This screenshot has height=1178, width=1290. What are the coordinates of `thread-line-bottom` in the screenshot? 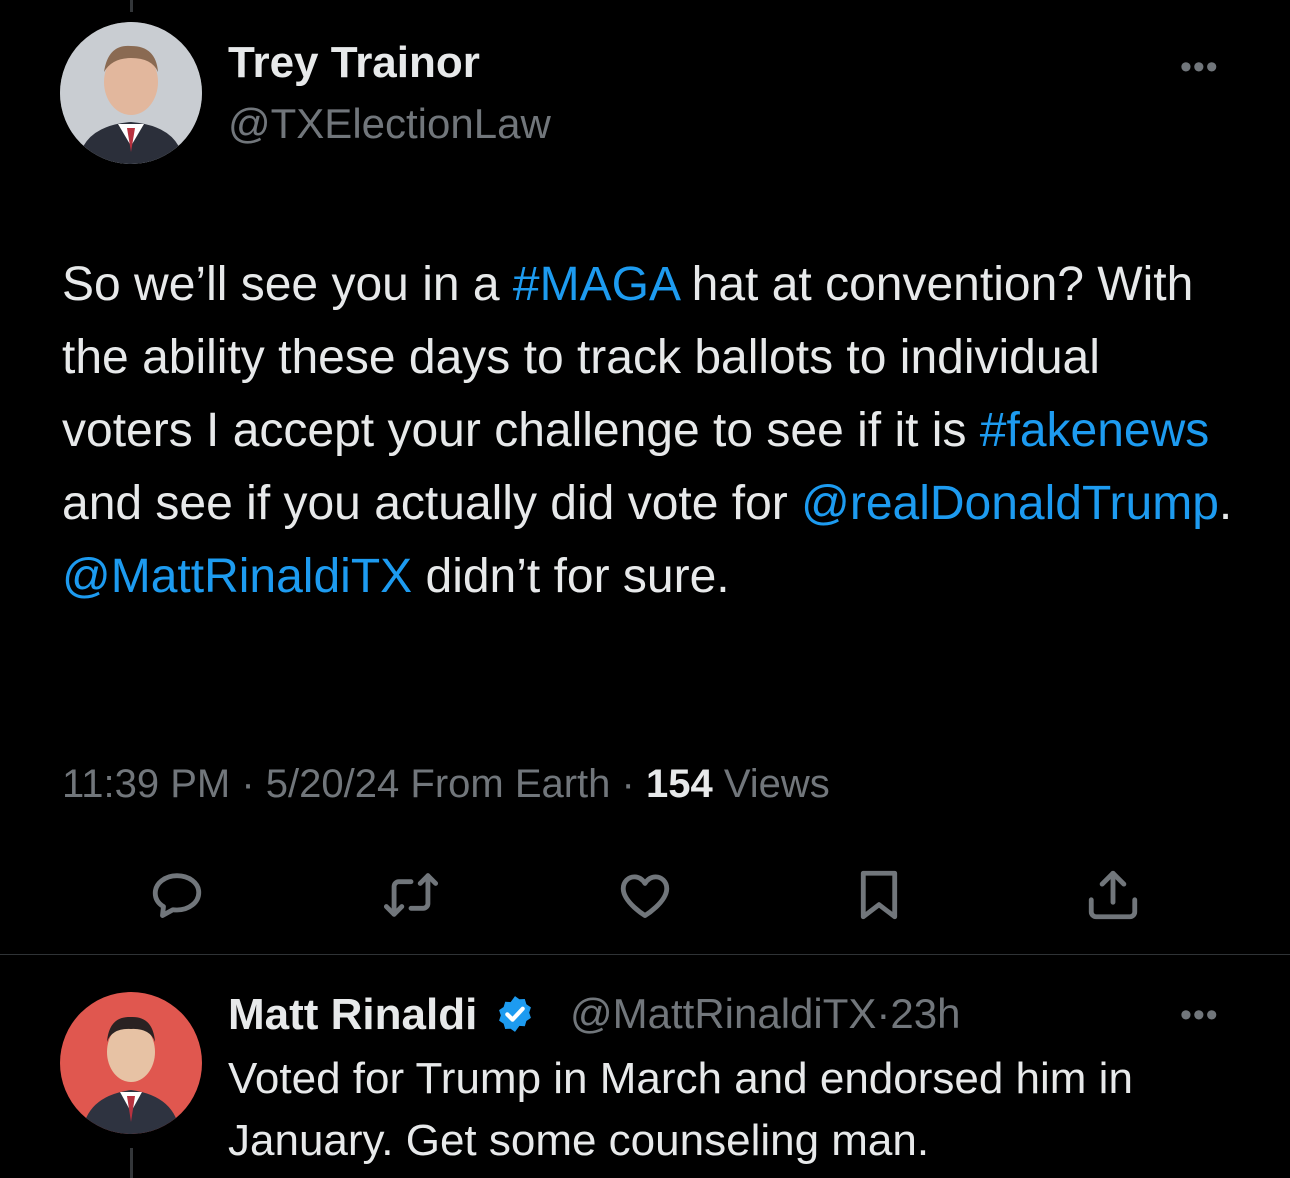 It's located at (131, 1163).